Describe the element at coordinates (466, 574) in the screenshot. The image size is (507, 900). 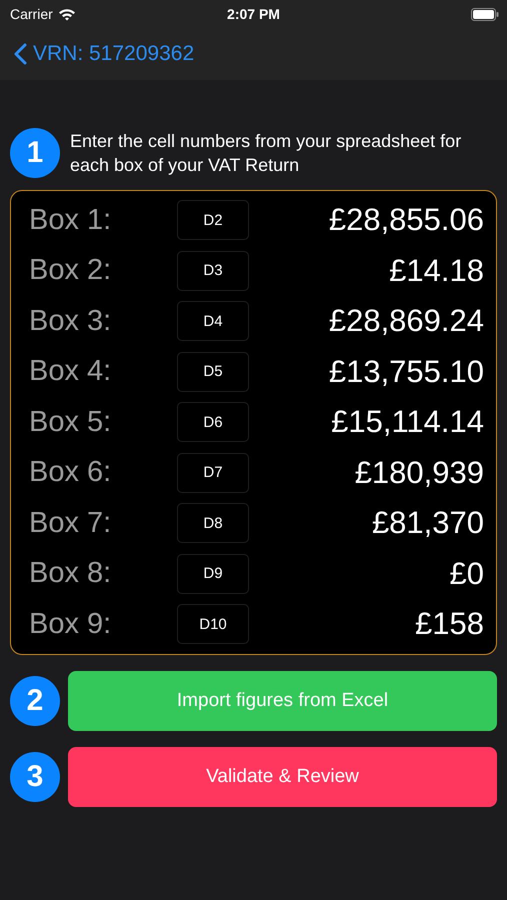
I see `box-amount: £0` at that location.